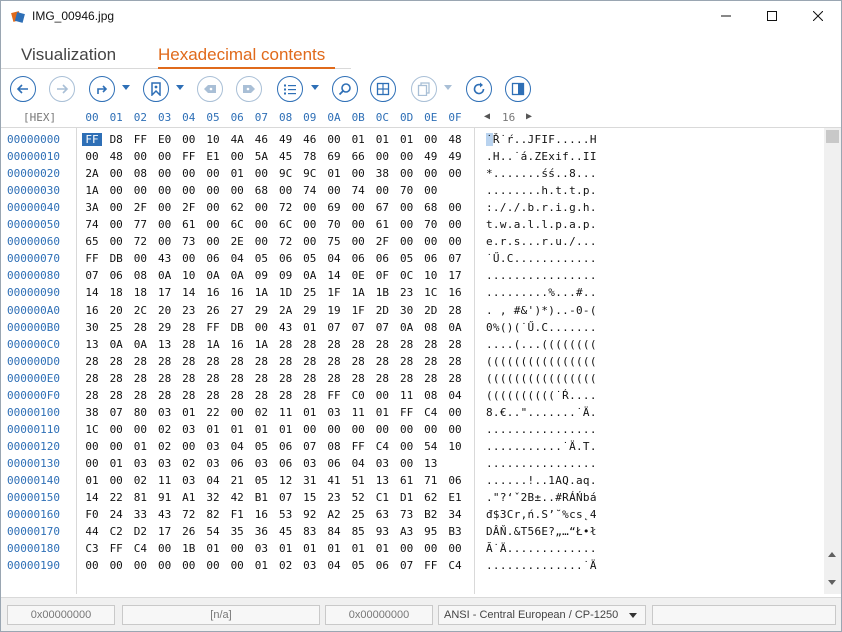 This screenshot has height=632, width=842. I want to click on hex-byte: D2, so click(140, 531).